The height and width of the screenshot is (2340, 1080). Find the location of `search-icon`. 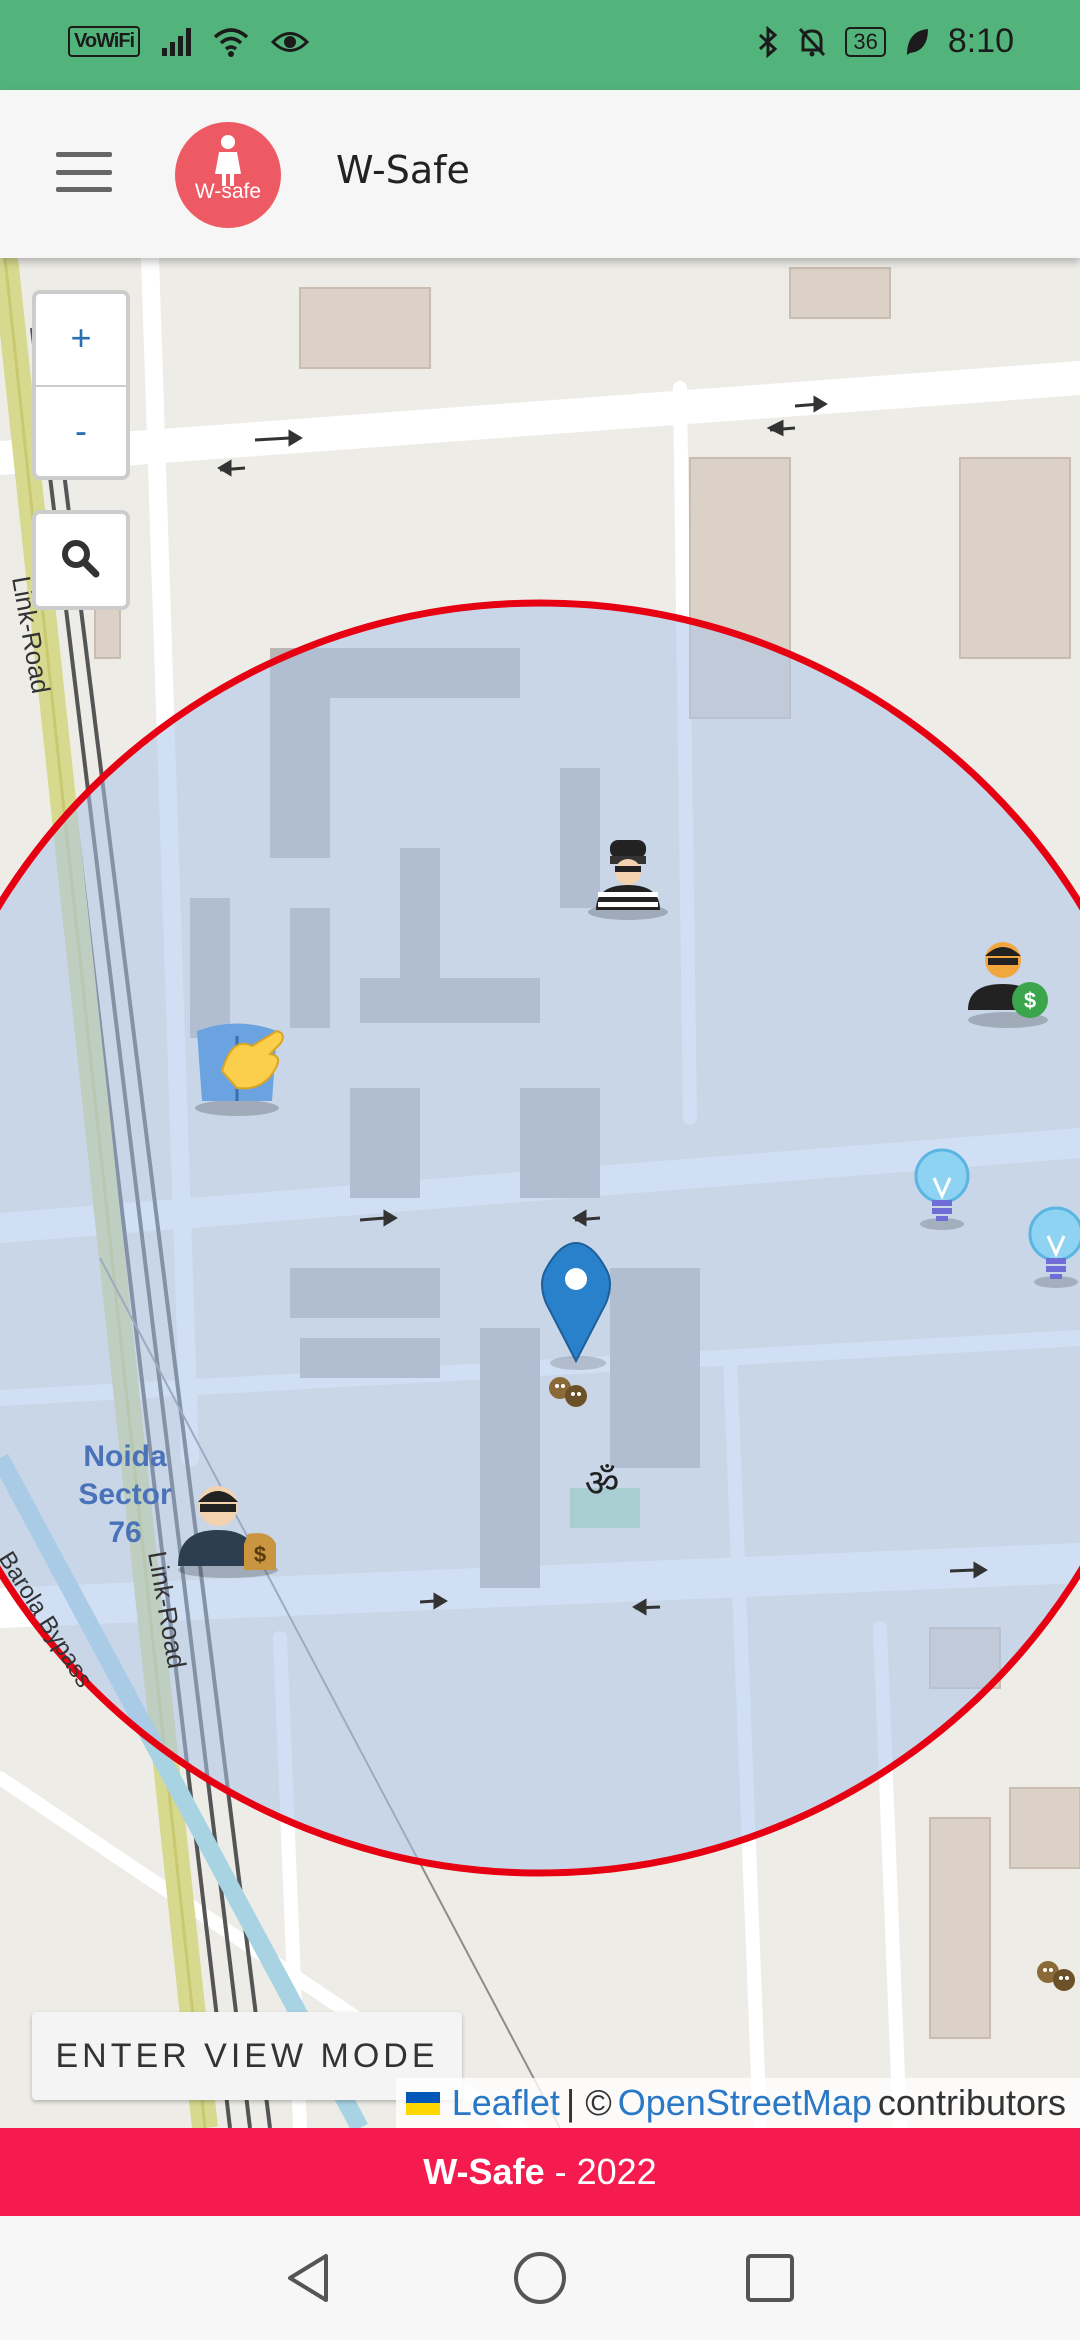

search-icon is located at coordinates (81, 559).